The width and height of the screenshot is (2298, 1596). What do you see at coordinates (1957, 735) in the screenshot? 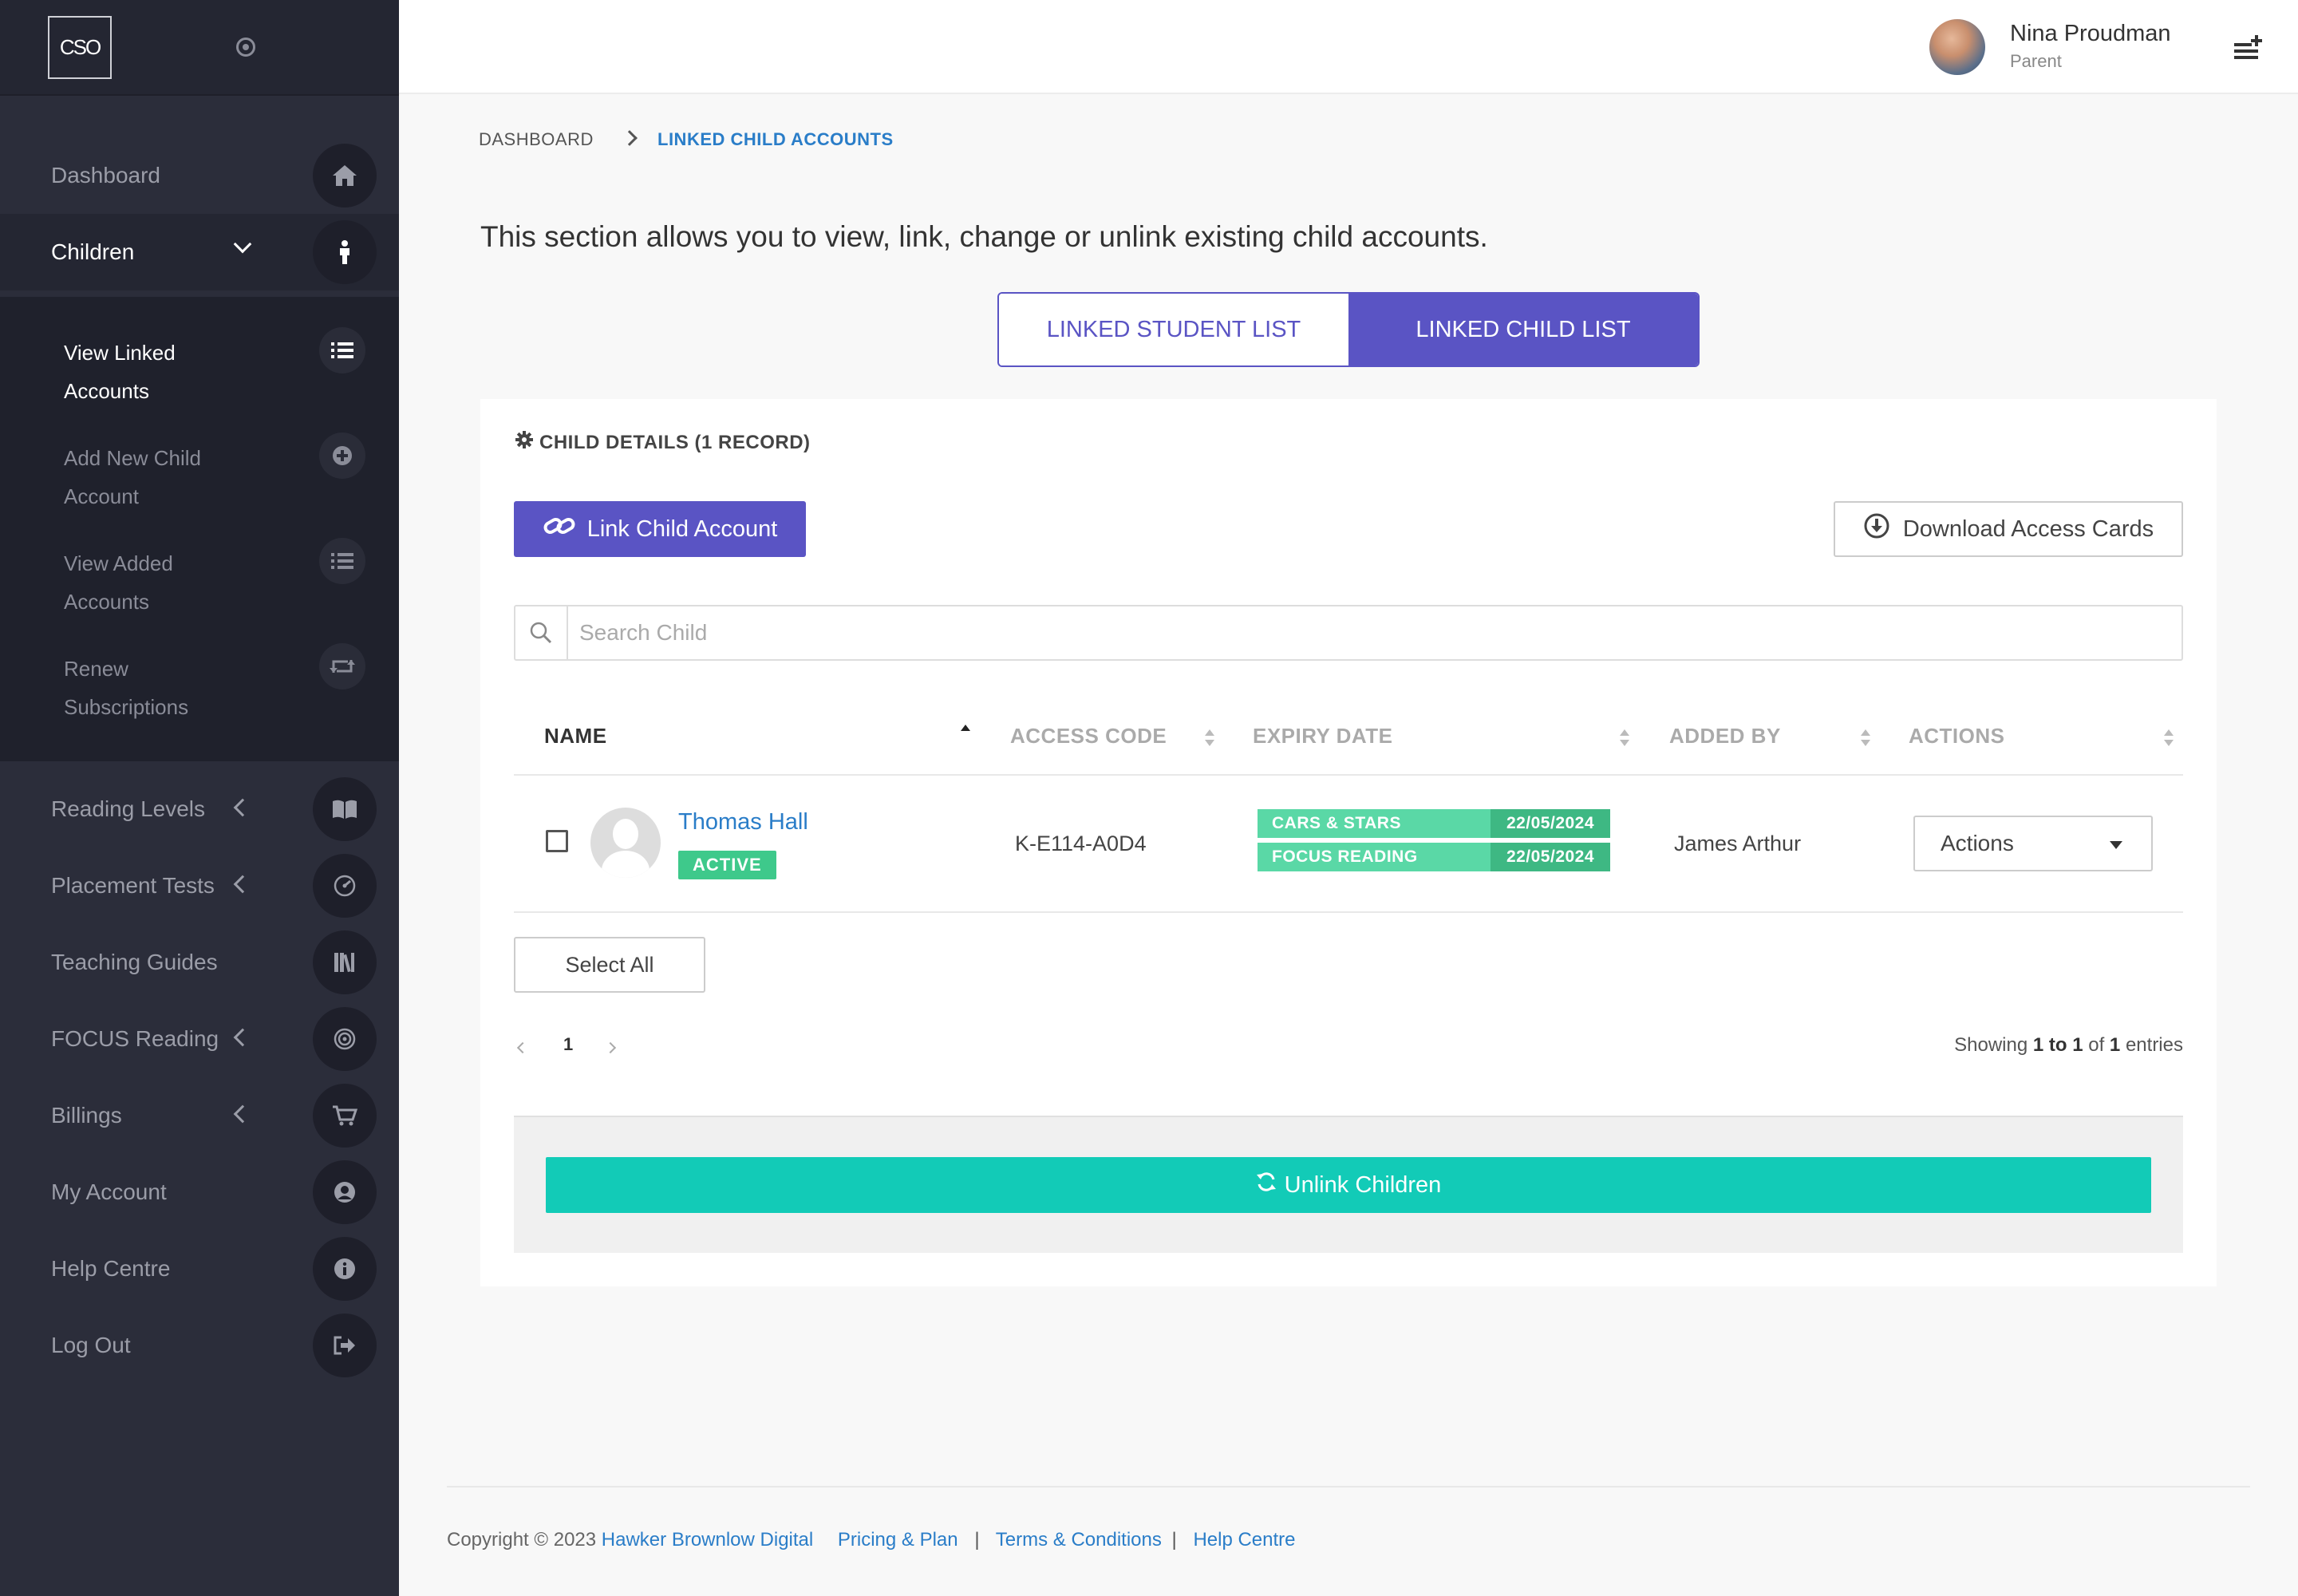
I see `column-header-actions: ACTIONS` at bounding box center [1957, 735].